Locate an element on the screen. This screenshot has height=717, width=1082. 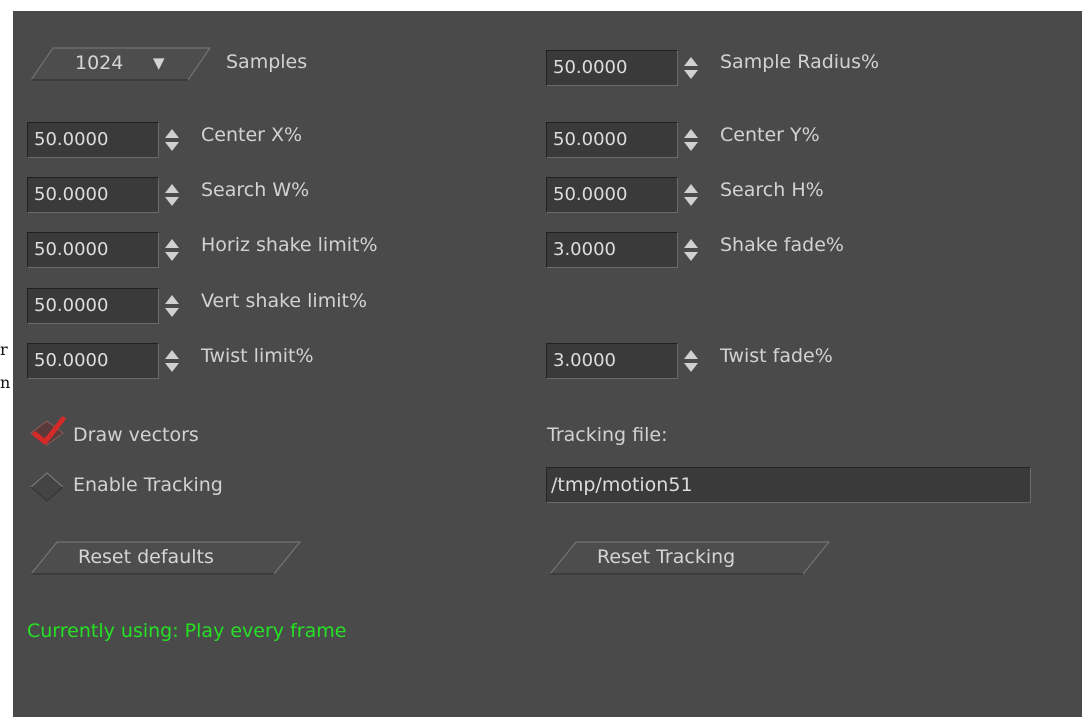
twist-limit-input: 50.0000 is located at coordinates (93, 361).